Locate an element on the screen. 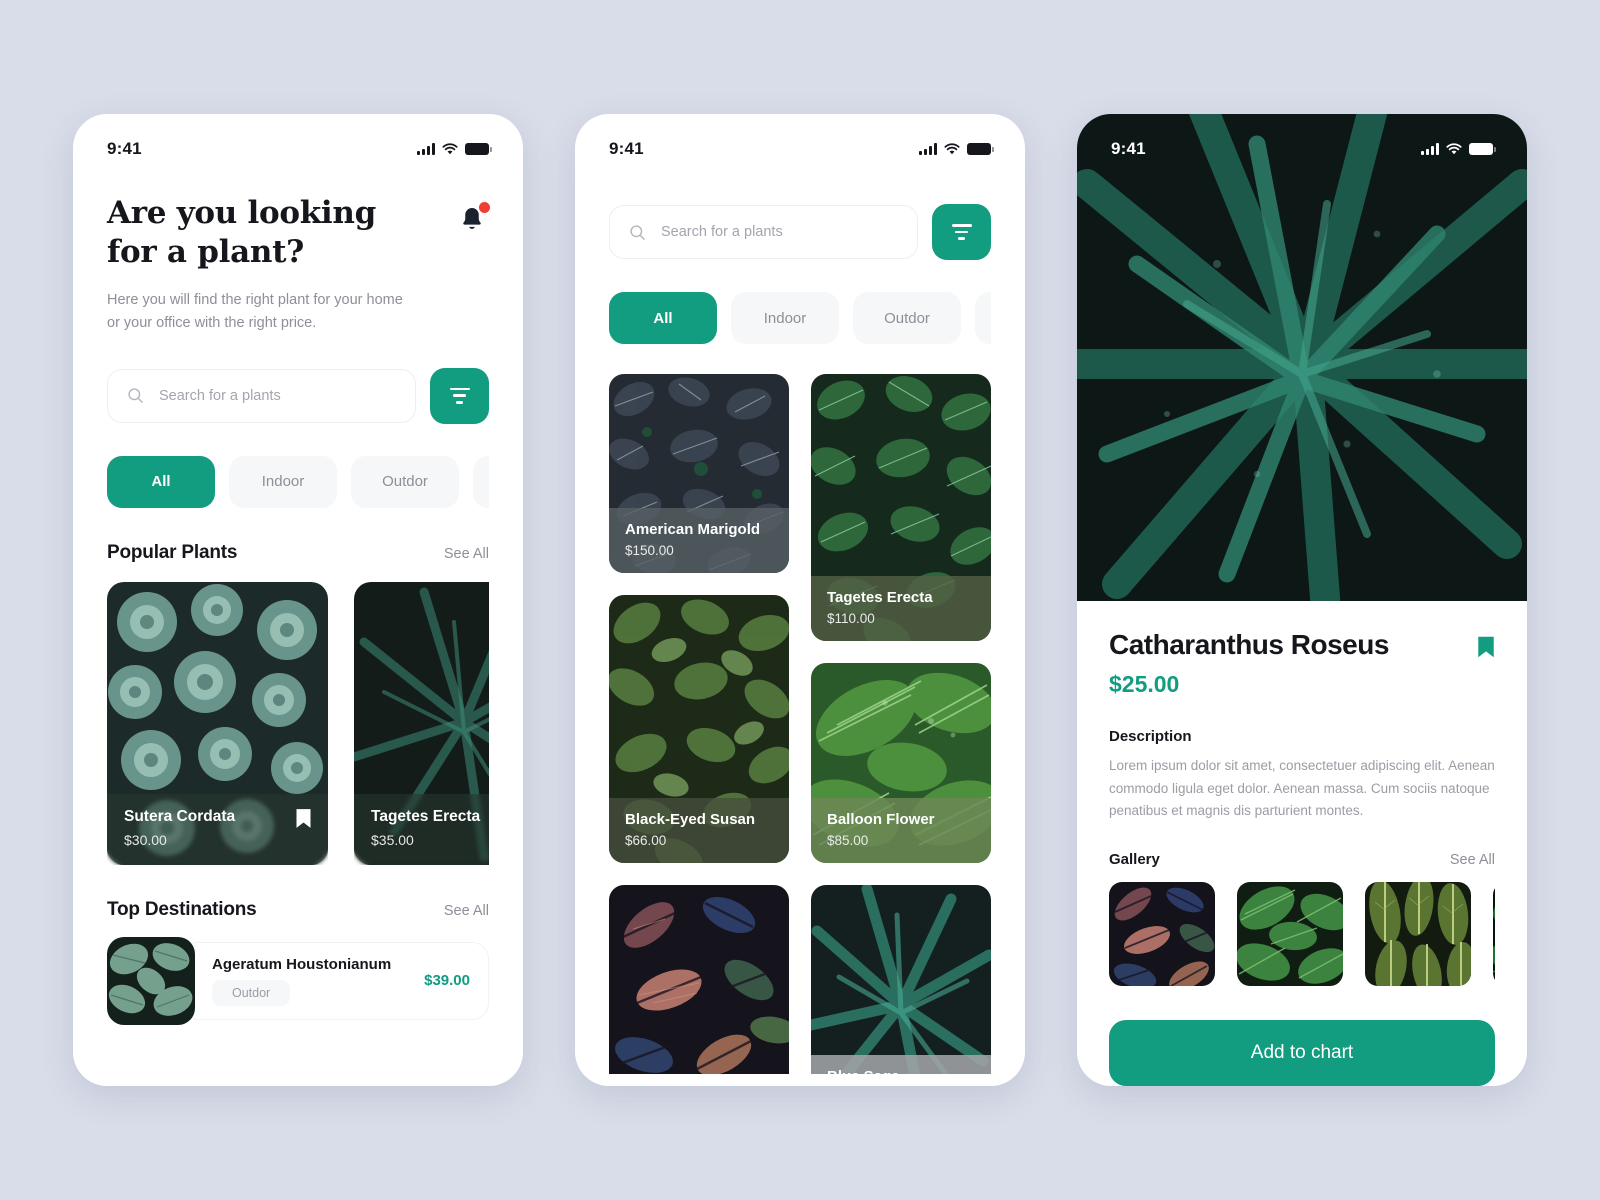 Image resolution: width=1600 pixels, height=1200 pixels. plant-image-dark-green-thumb is located at coordinates (1494, 934).